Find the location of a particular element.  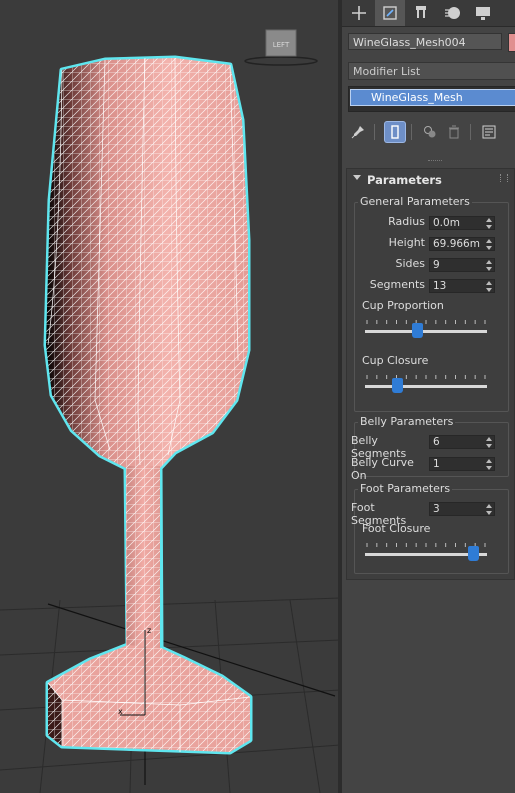

plus-icon is located at coordinates (359, 13).